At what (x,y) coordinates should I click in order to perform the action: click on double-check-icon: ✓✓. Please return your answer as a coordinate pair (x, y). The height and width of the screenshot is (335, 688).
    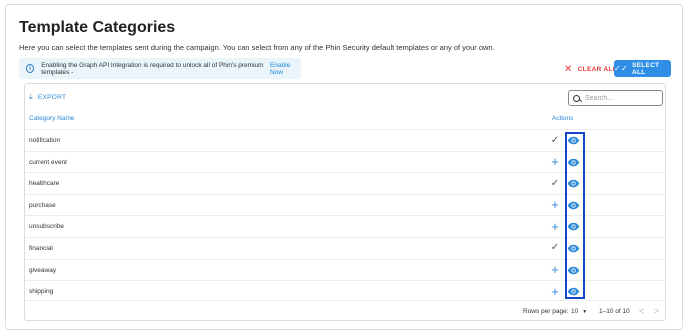
    Looking at the image, I should click on (621, 68).